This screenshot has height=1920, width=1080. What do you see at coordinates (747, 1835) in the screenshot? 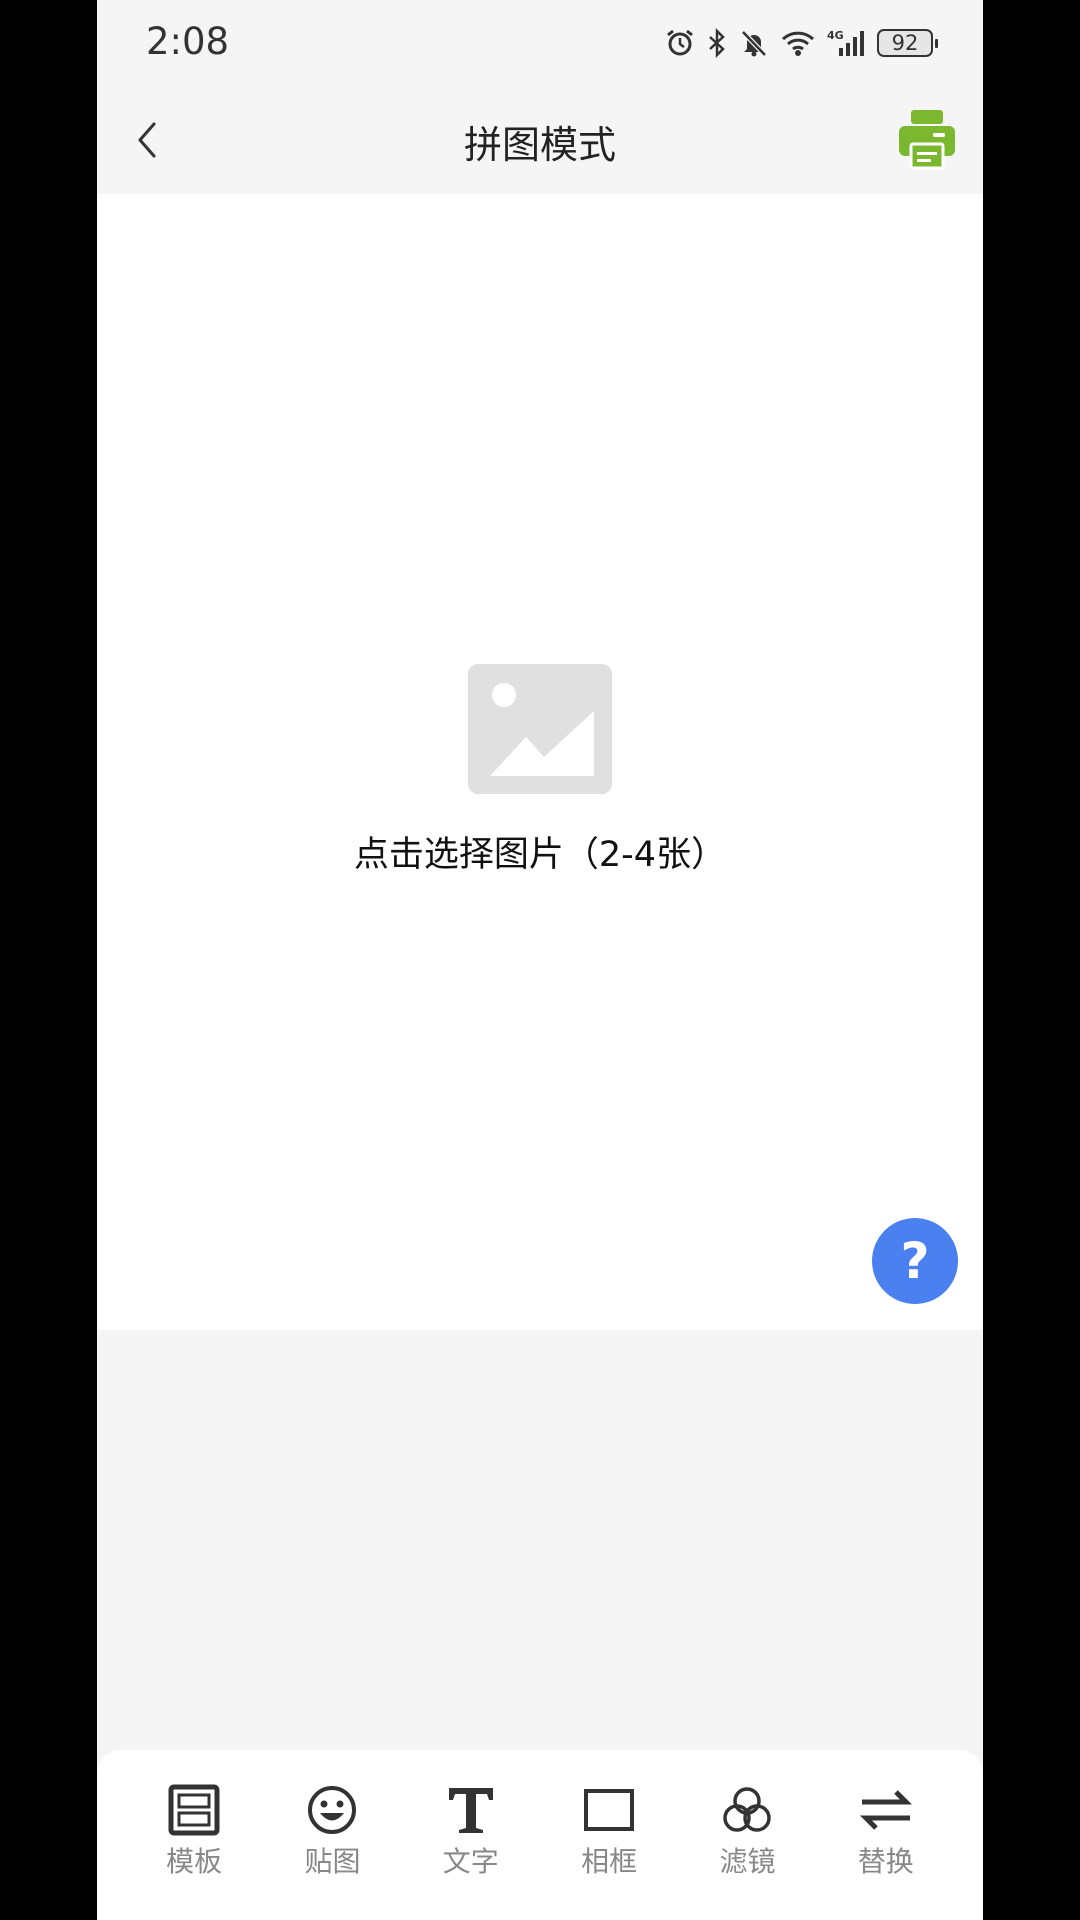
I see `tool-filter: 滤镜` at bounding box center [747, 1835].